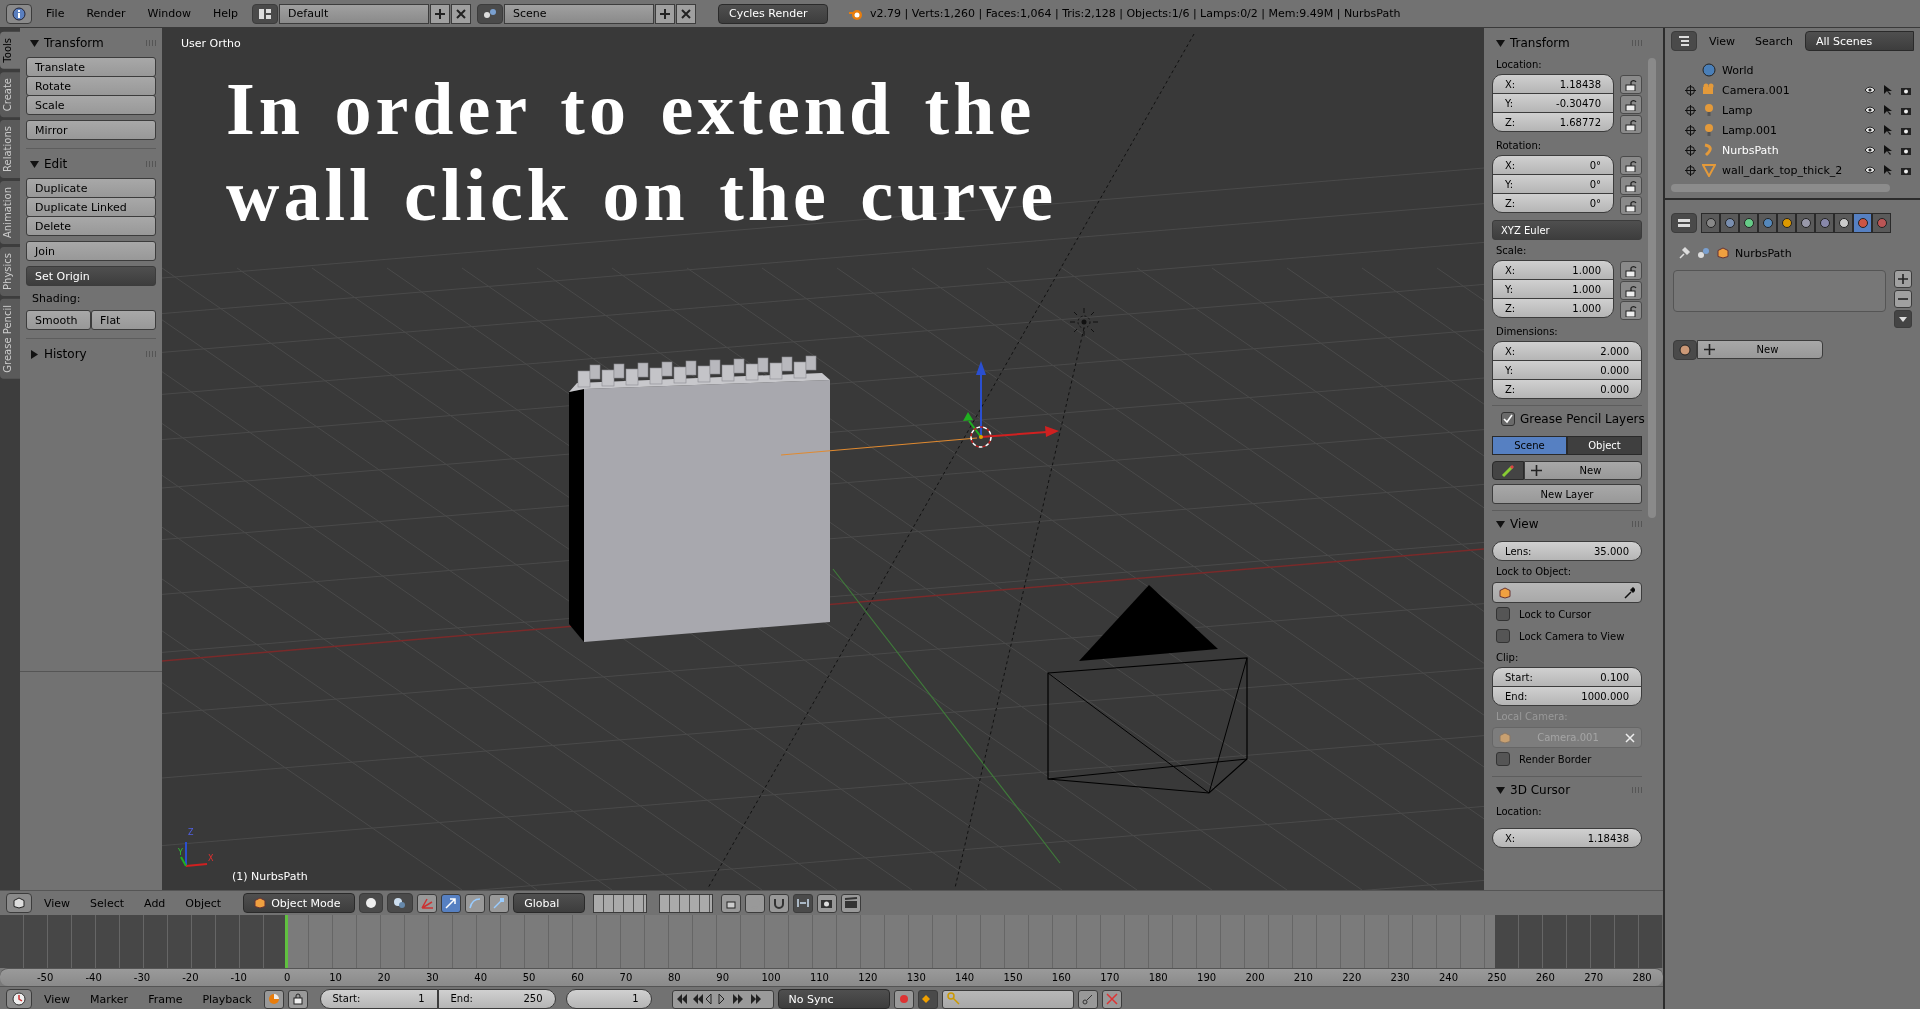 Image resolution: width=1920 pixels, height=1009 pixels. Describe the element at coordinates (1629, 592) in the screenshot. I see `eyedropper-icon` at that location.